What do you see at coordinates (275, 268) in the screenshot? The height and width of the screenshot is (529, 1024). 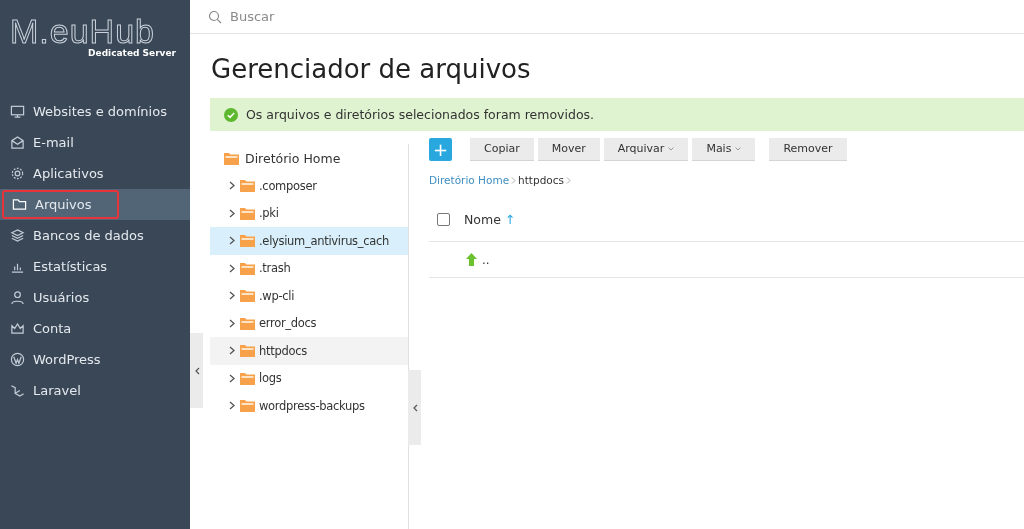 I see `tree-label: .trash` at bounding box center [275, 268].